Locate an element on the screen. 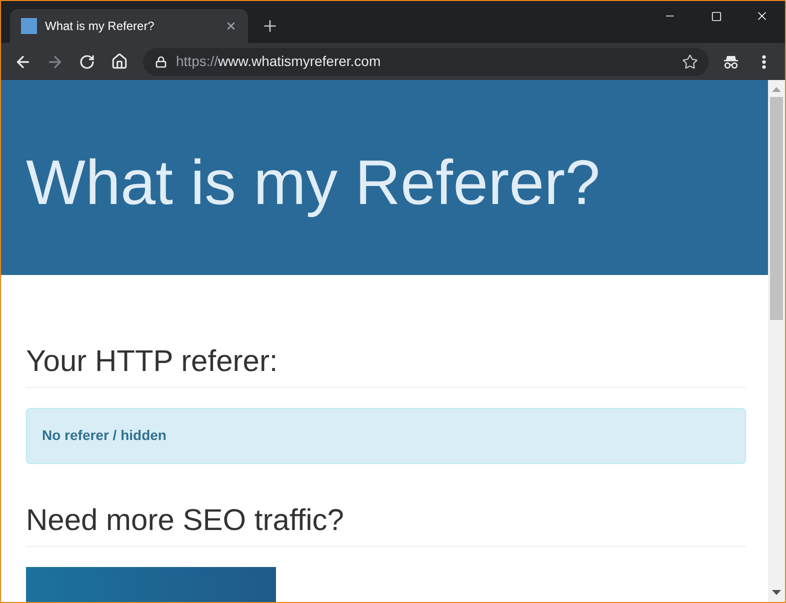  plus-icon is located at coordinates (270, 26).